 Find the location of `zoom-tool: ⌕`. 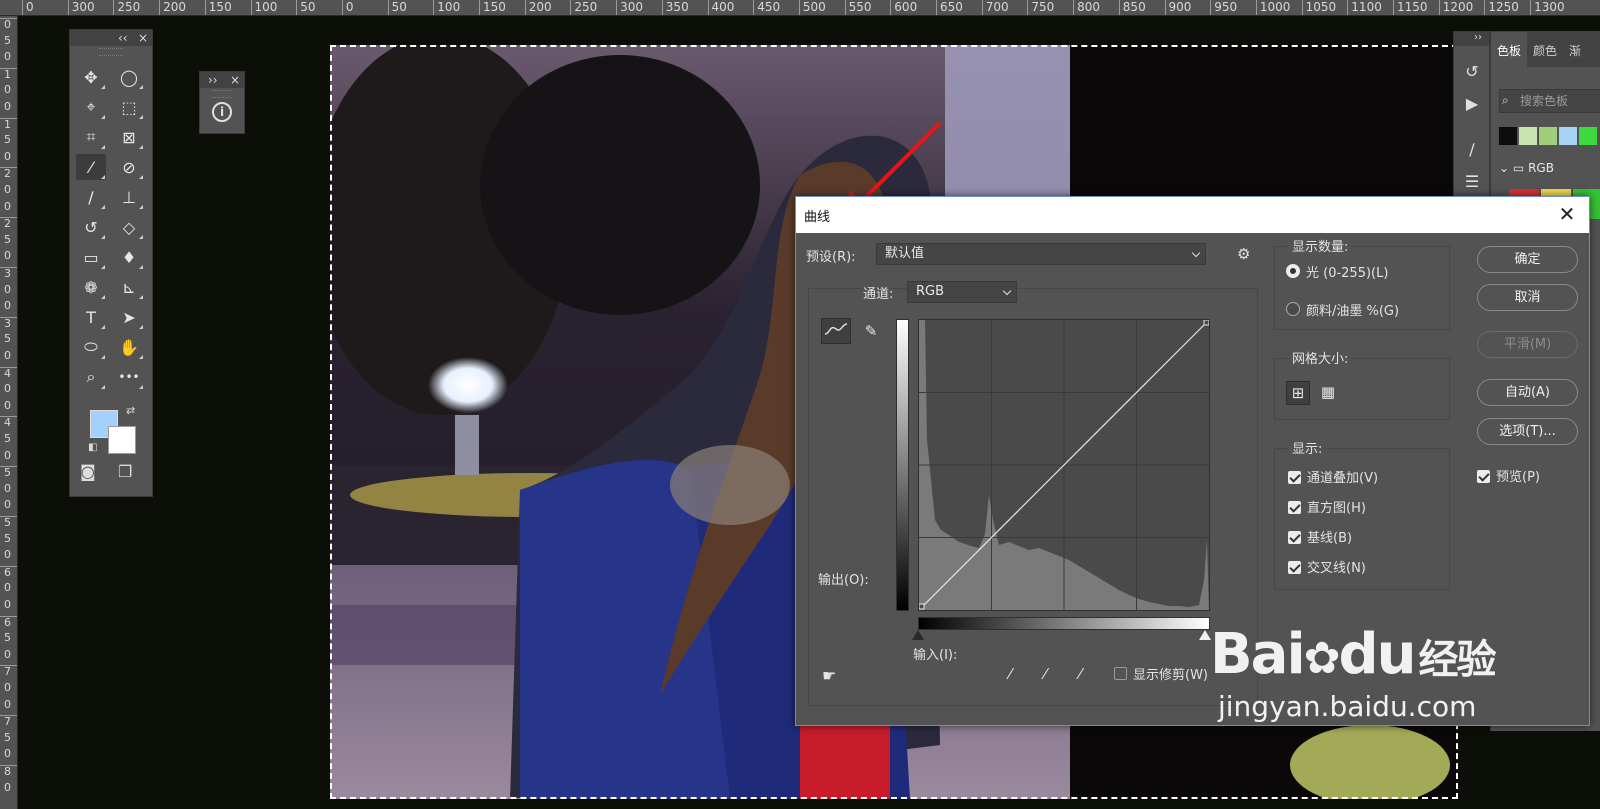

zoom-tool: ⌕ is located at coordinates (91, 377).